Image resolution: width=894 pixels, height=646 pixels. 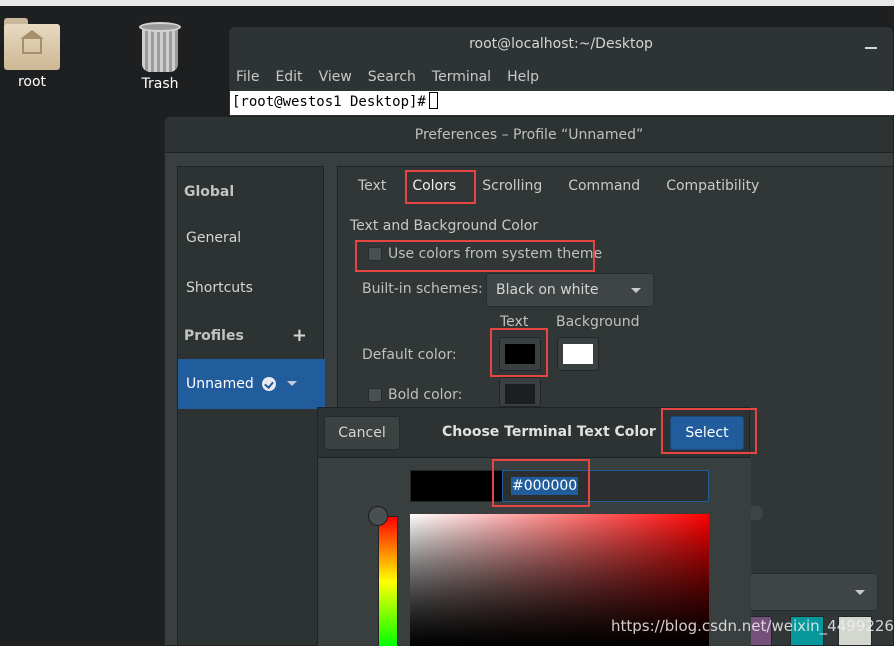 What do you see at coordinates (707, 433) in the screenshot?
I see `select-button: Select` at bounding box center [707, 433].